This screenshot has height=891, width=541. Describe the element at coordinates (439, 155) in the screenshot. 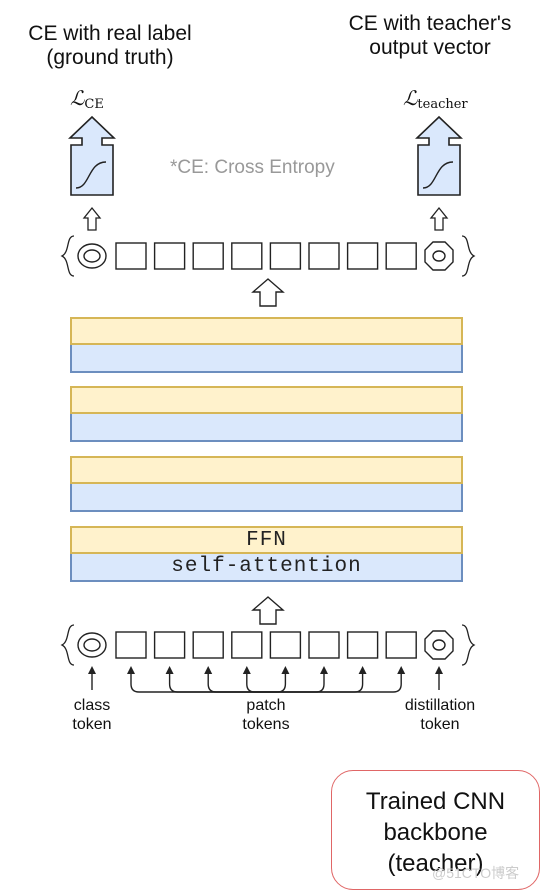

I see `classifier-head-teacher-icon` at that location.